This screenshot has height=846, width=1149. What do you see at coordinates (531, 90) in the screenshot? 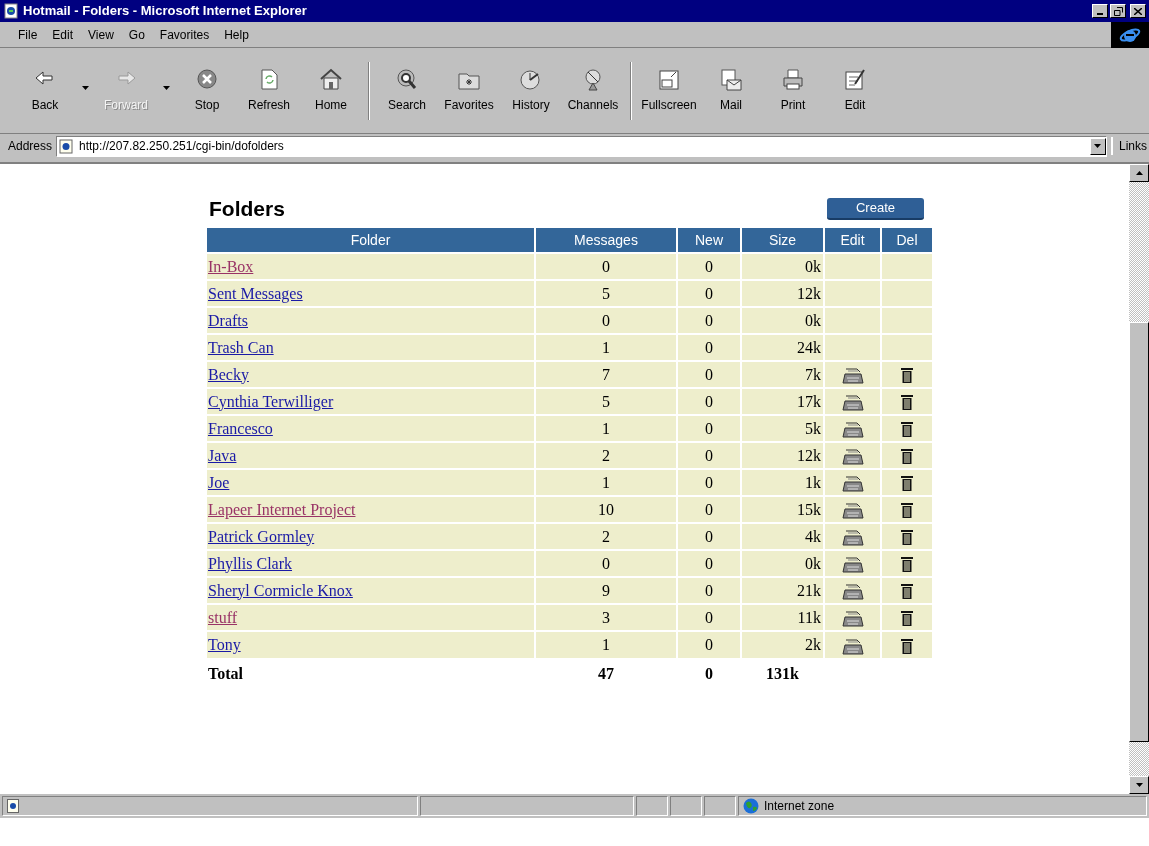
I see `history-button: History` at bounding box center [531, 90].